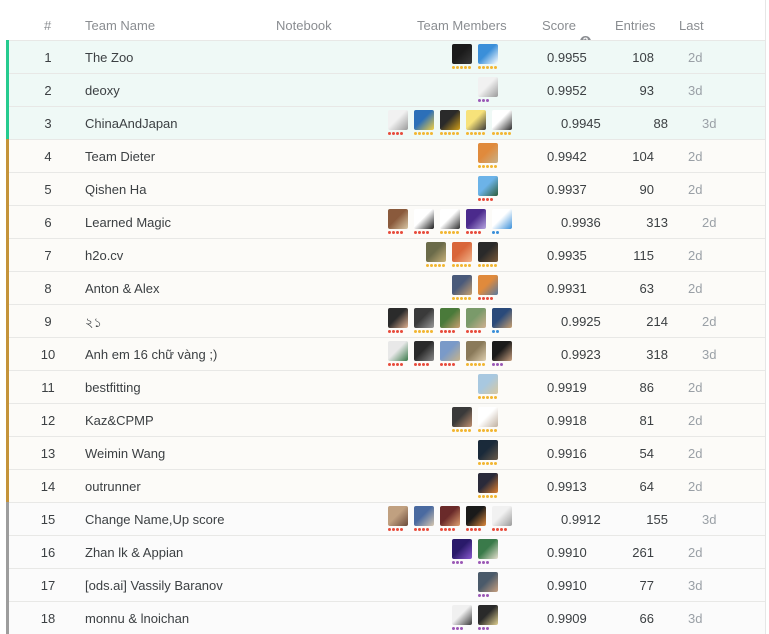 The width and height of the screenshot is (769, 634). I want to click on entries-cell: 313, so click(657, 222).